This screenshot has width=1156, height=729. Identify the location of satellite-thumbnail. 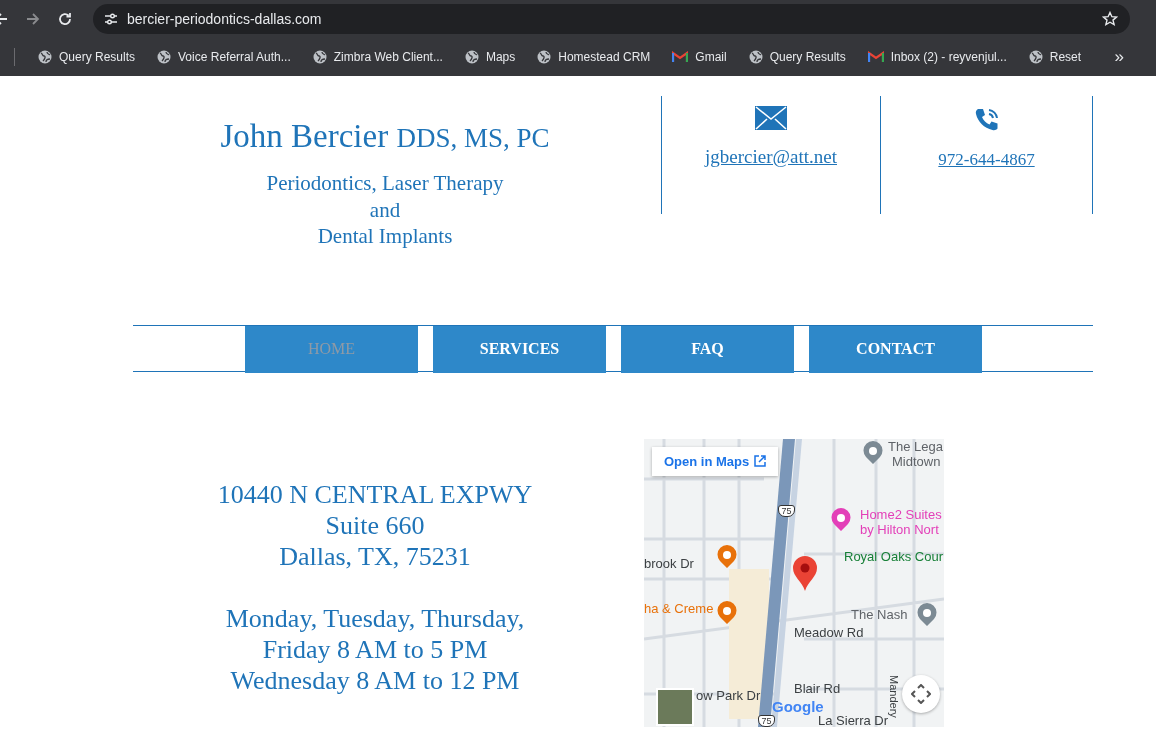
(675, 706).